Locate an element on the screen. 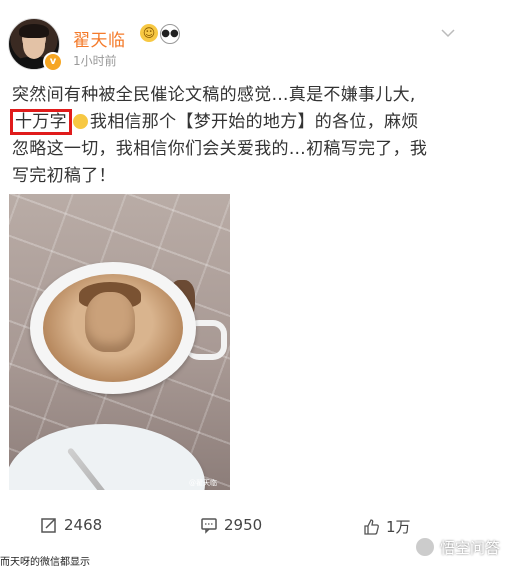 The image size is (518, 566). username-emoji-row: ☺ ●● is located at coordinates (160, 34).